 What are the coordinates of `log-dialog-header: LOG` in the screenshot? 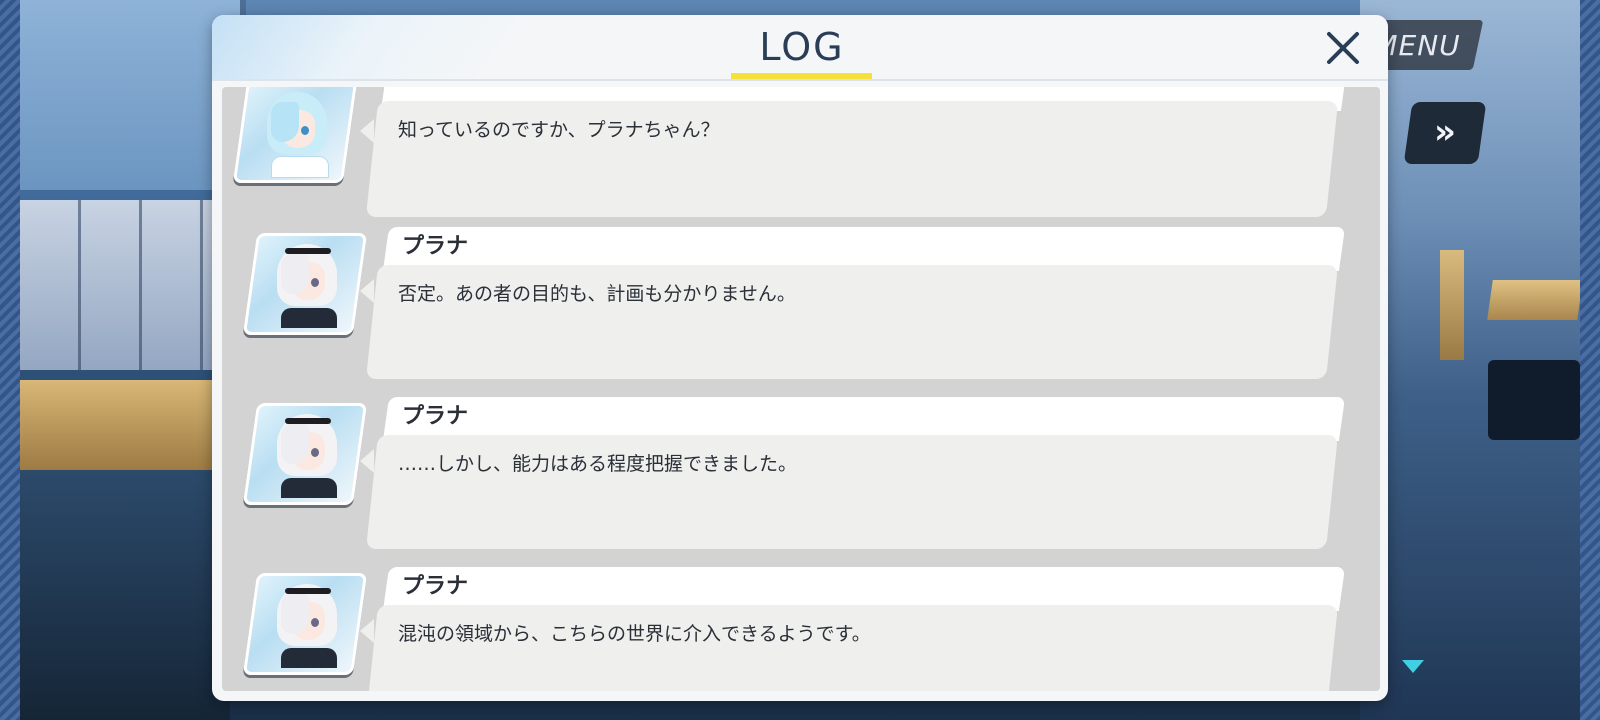 It's located at (800, 48).